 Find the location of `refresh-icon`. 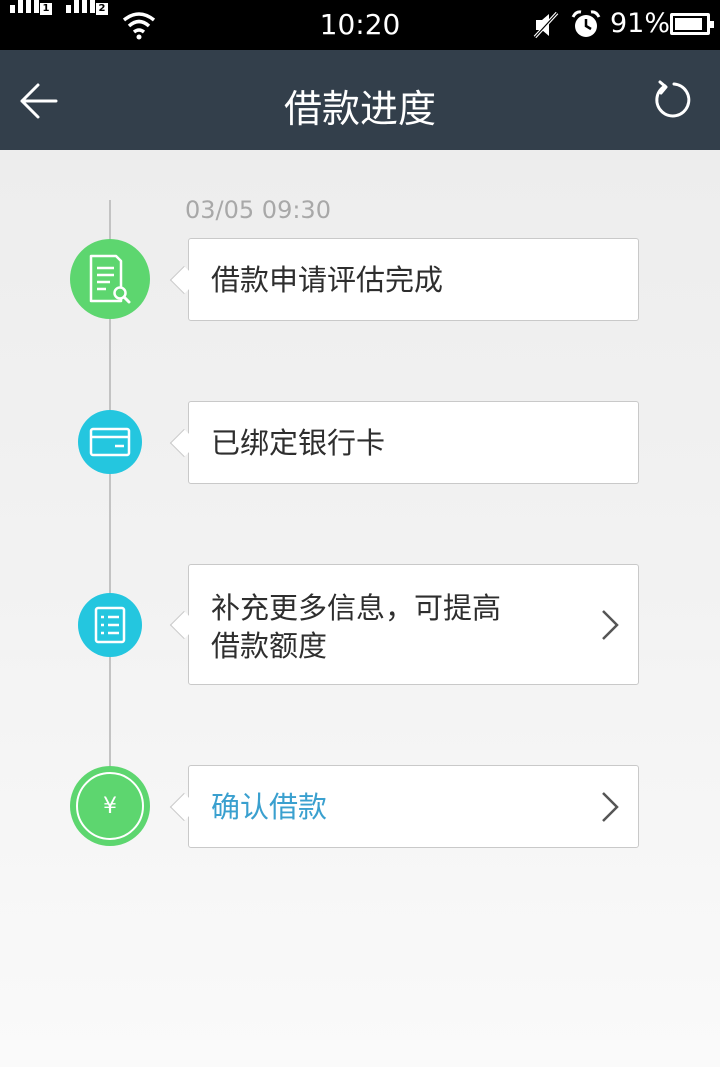

refresh-icon is located at coordinates (672, 100).